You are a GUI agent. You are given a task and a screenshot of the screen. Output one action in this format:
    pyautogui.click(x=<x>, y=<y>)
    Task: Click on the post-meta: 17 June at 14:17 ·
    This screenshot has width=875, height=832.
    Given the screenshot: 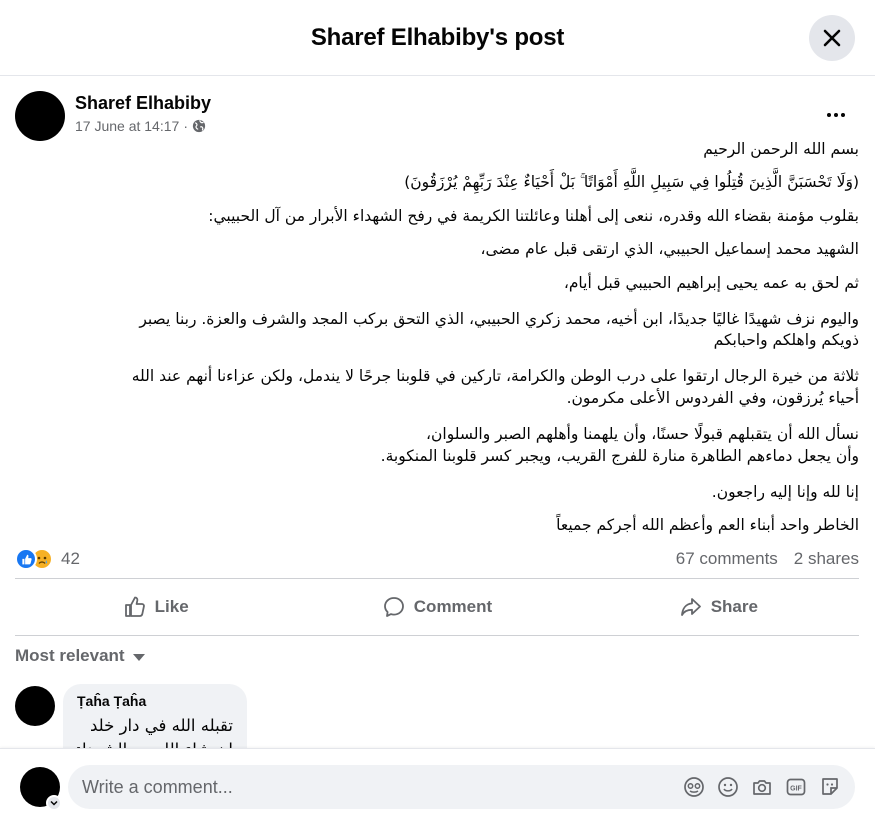 What is the action you would take?
    pyautogui.click(x=143, y=126)
    